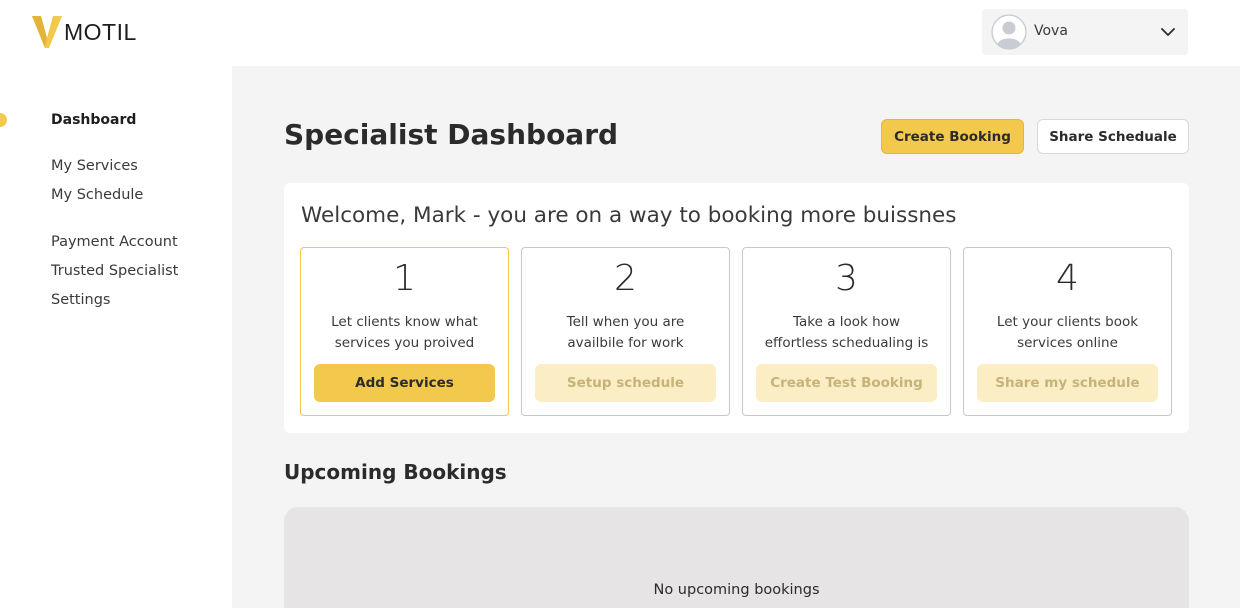  I want to click on step-description: Tell when you are availbile for work, so click(625, 333).